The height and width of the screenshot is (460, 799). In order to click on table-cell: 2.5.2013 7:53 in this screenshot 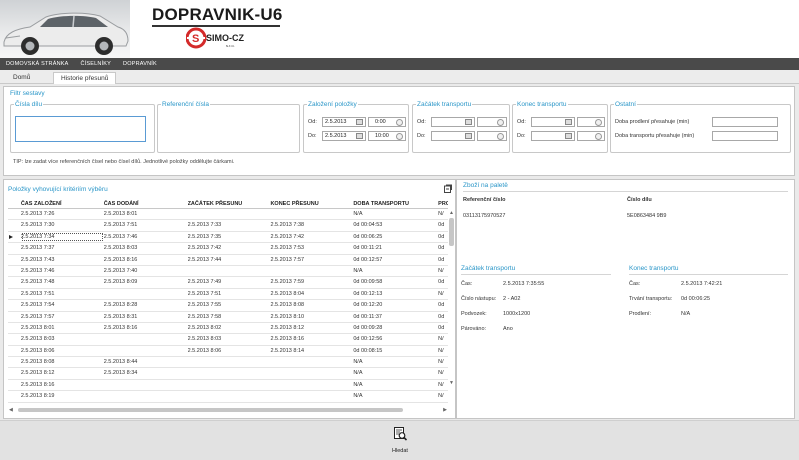, I will do `click(287, 248)`.